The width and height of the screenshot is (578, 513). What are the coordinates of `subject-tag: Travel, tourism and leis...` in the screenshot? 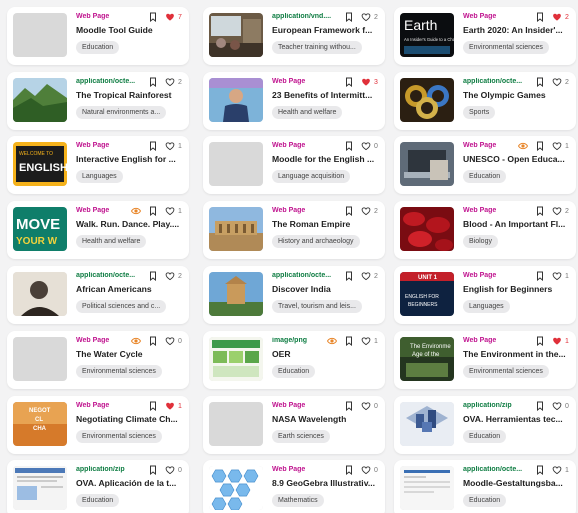 It's located at (317, 306).